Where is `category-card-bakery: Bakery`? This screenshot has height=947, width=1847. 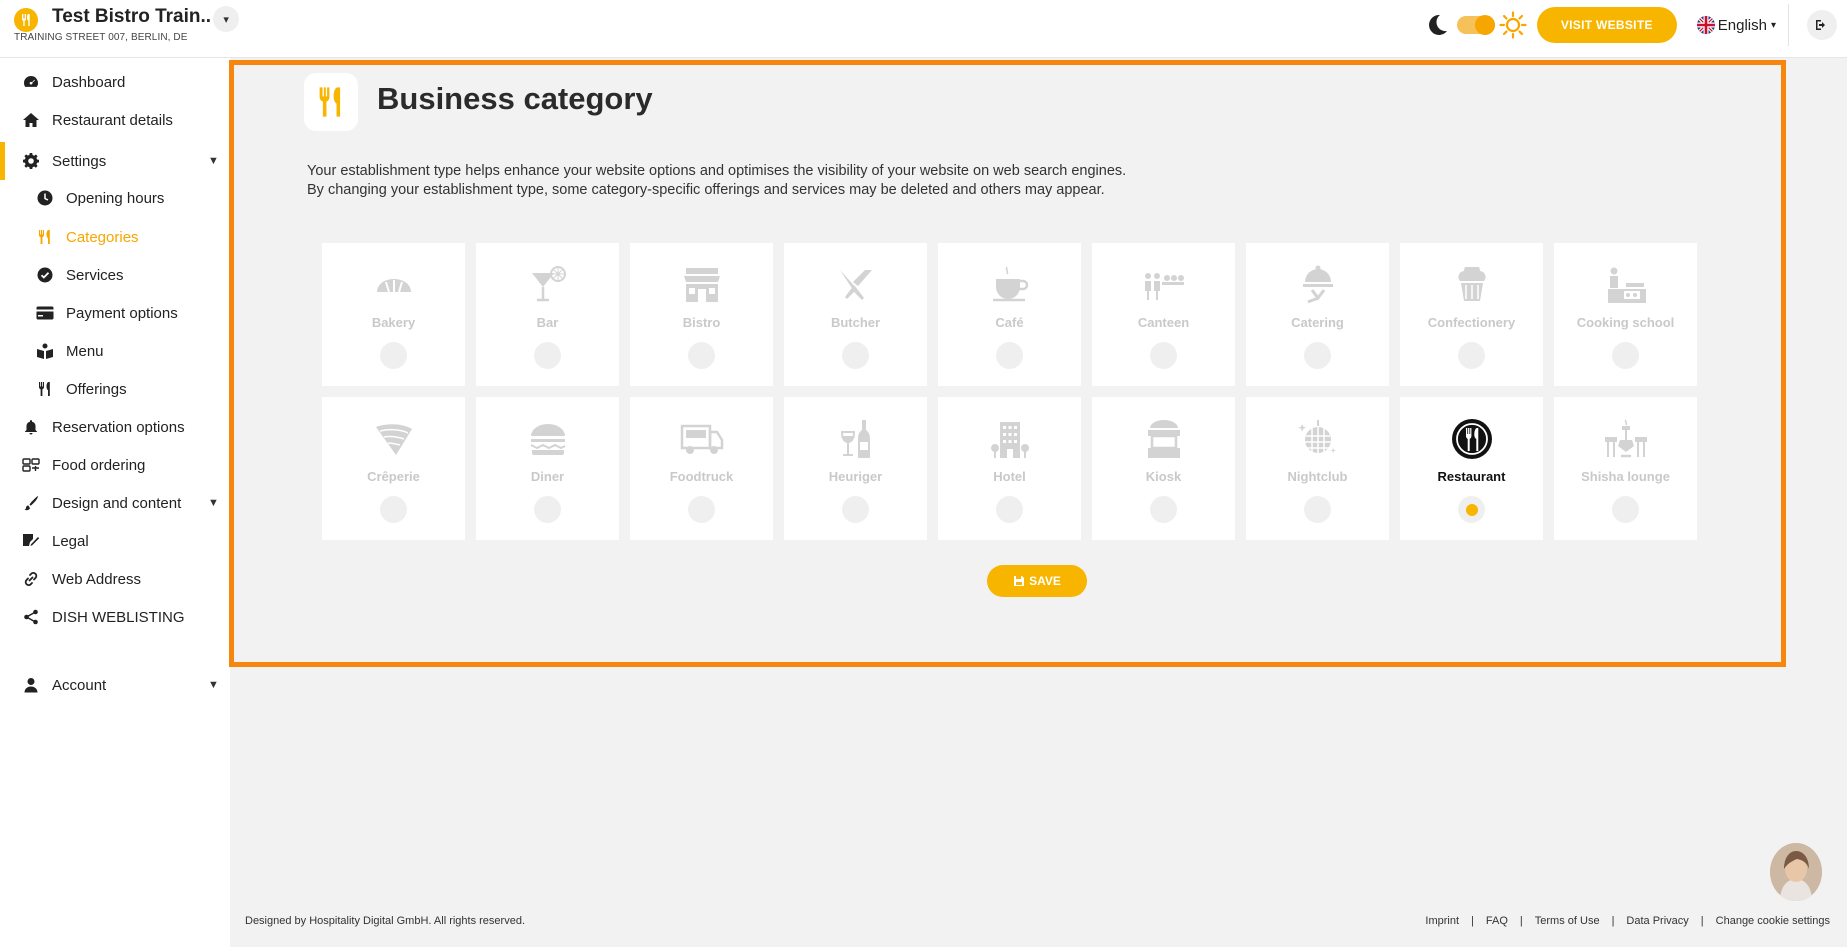 category-card-bakery: Bakery is located at coordinates (393, 314).